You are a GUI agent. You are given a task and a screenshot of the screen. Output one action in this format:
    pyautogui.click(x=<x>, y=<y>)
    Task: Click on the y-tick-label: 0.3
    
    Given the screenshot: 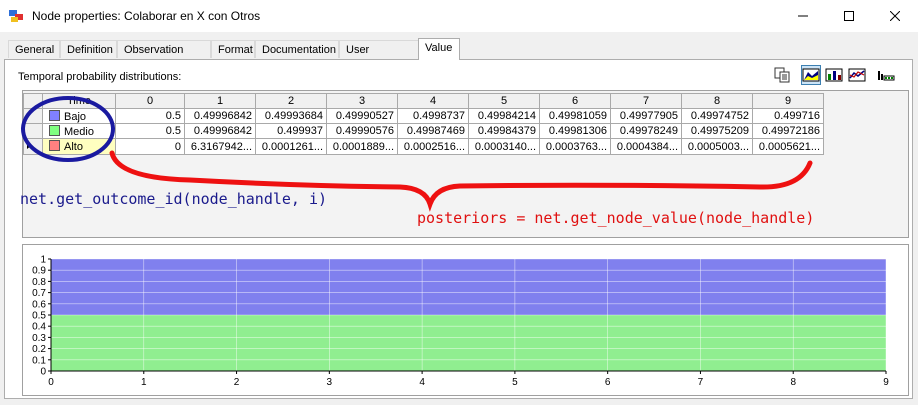 What is the action you would take?
    pyautogui.click(x=39, y=338)
    